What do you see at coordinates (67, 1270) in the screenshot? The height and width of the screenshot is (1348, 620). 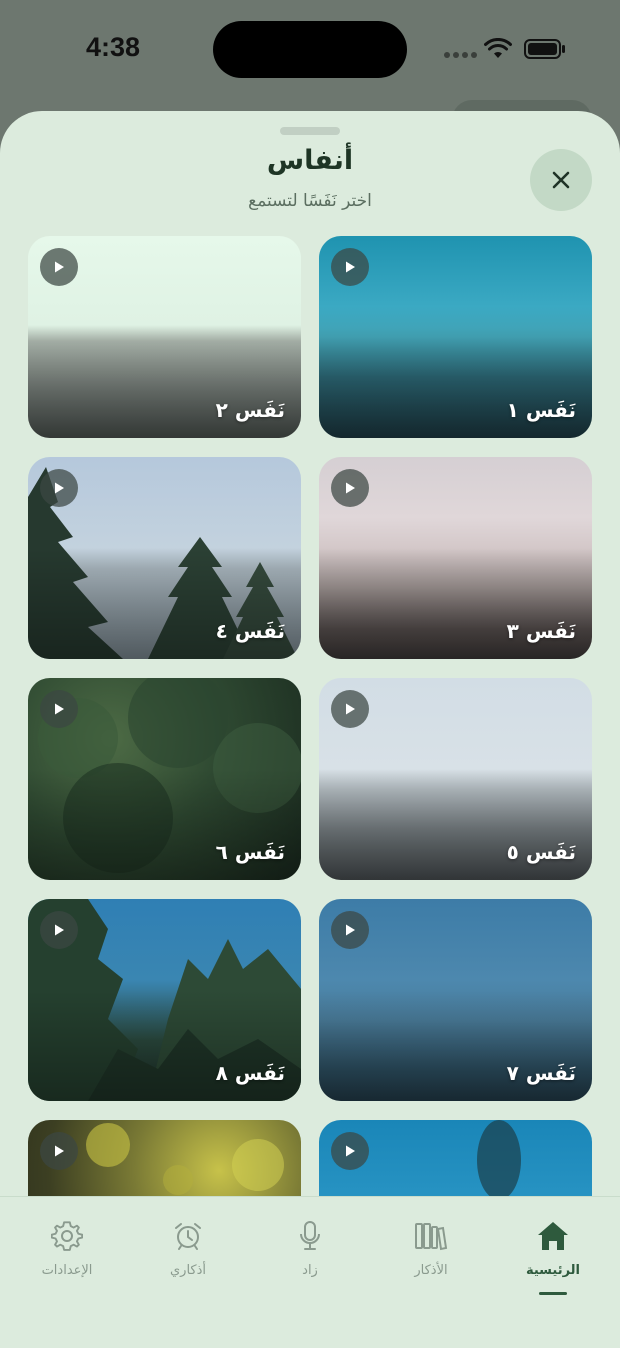 I see `tab-settings-label: الإعدادات` at bounding box center [67, 1270].